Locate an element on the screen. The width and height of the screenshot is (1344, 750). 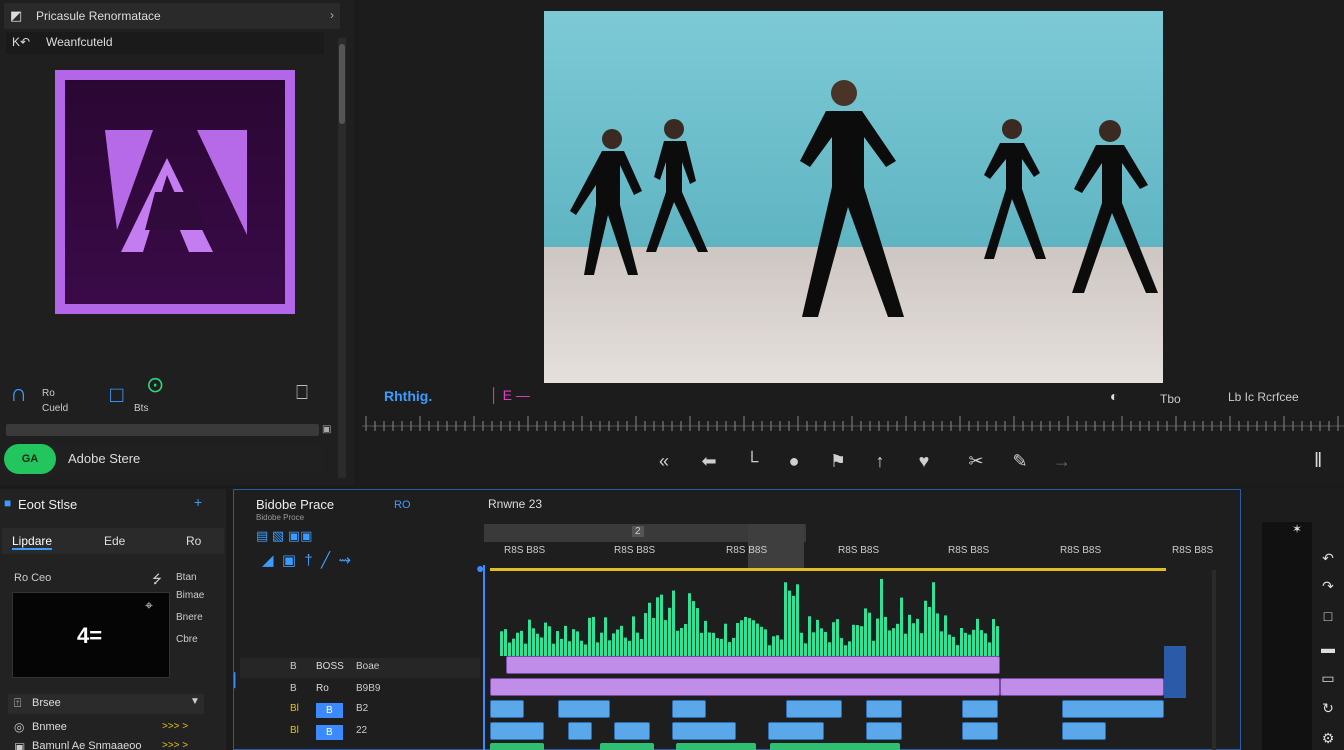
eyedropper-icon: ⌖ is located at coordinates (149, 605).